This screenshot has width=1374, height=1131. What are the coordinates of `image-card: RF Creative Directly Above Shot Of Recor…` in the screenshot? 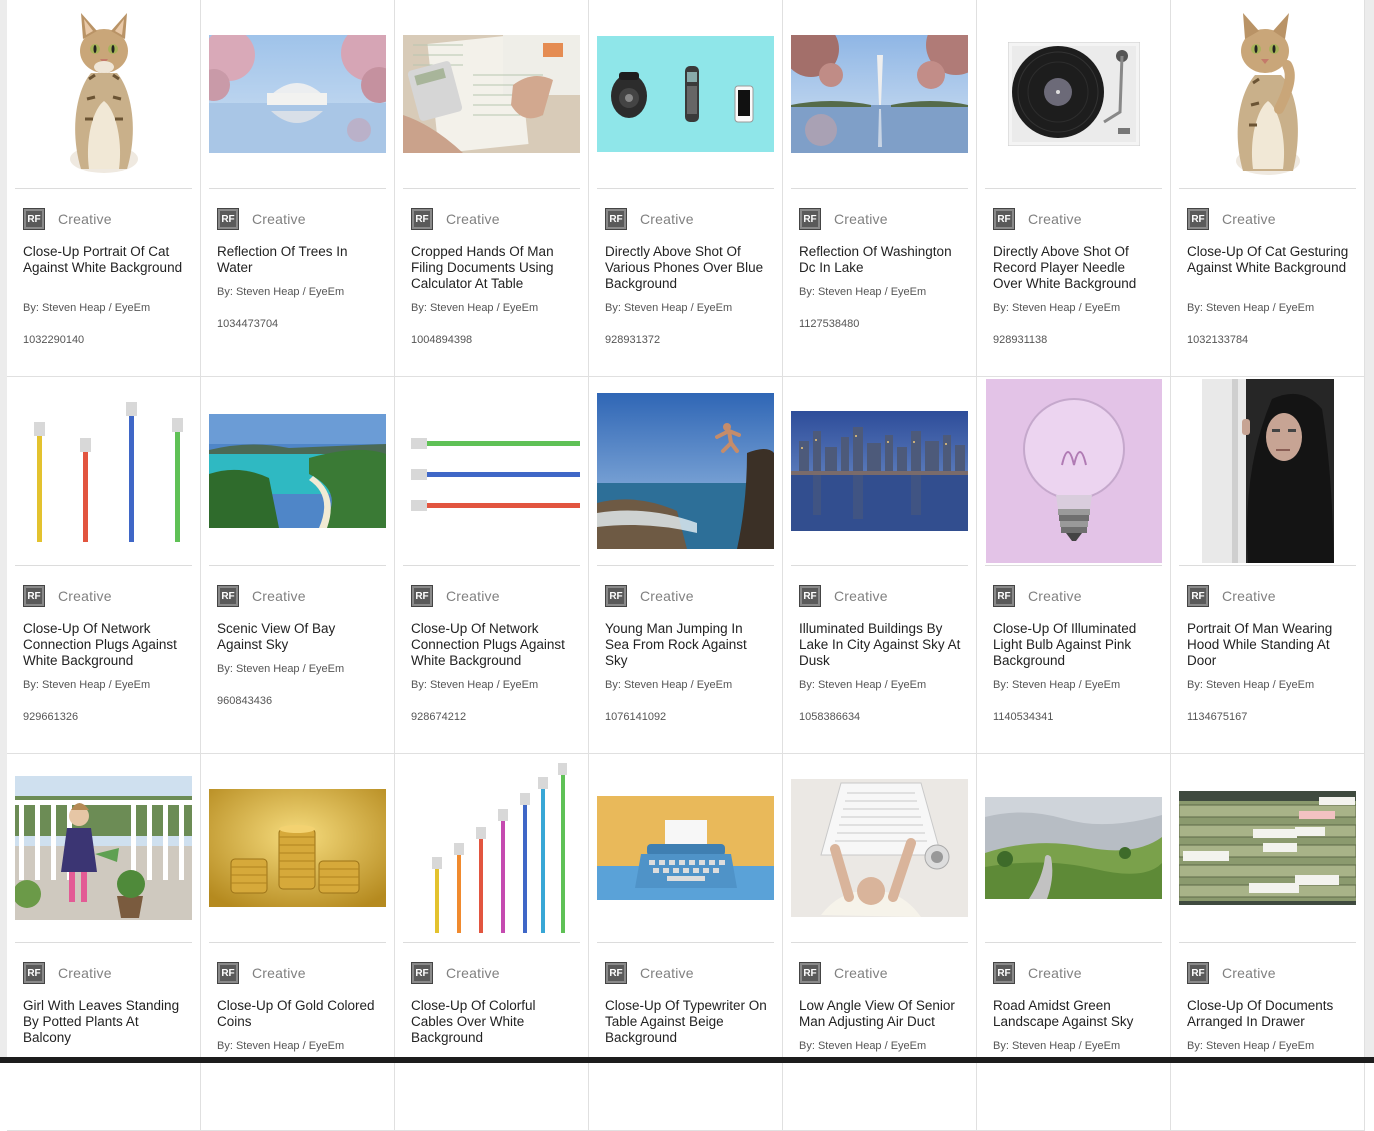 It's located at (1074, 188).